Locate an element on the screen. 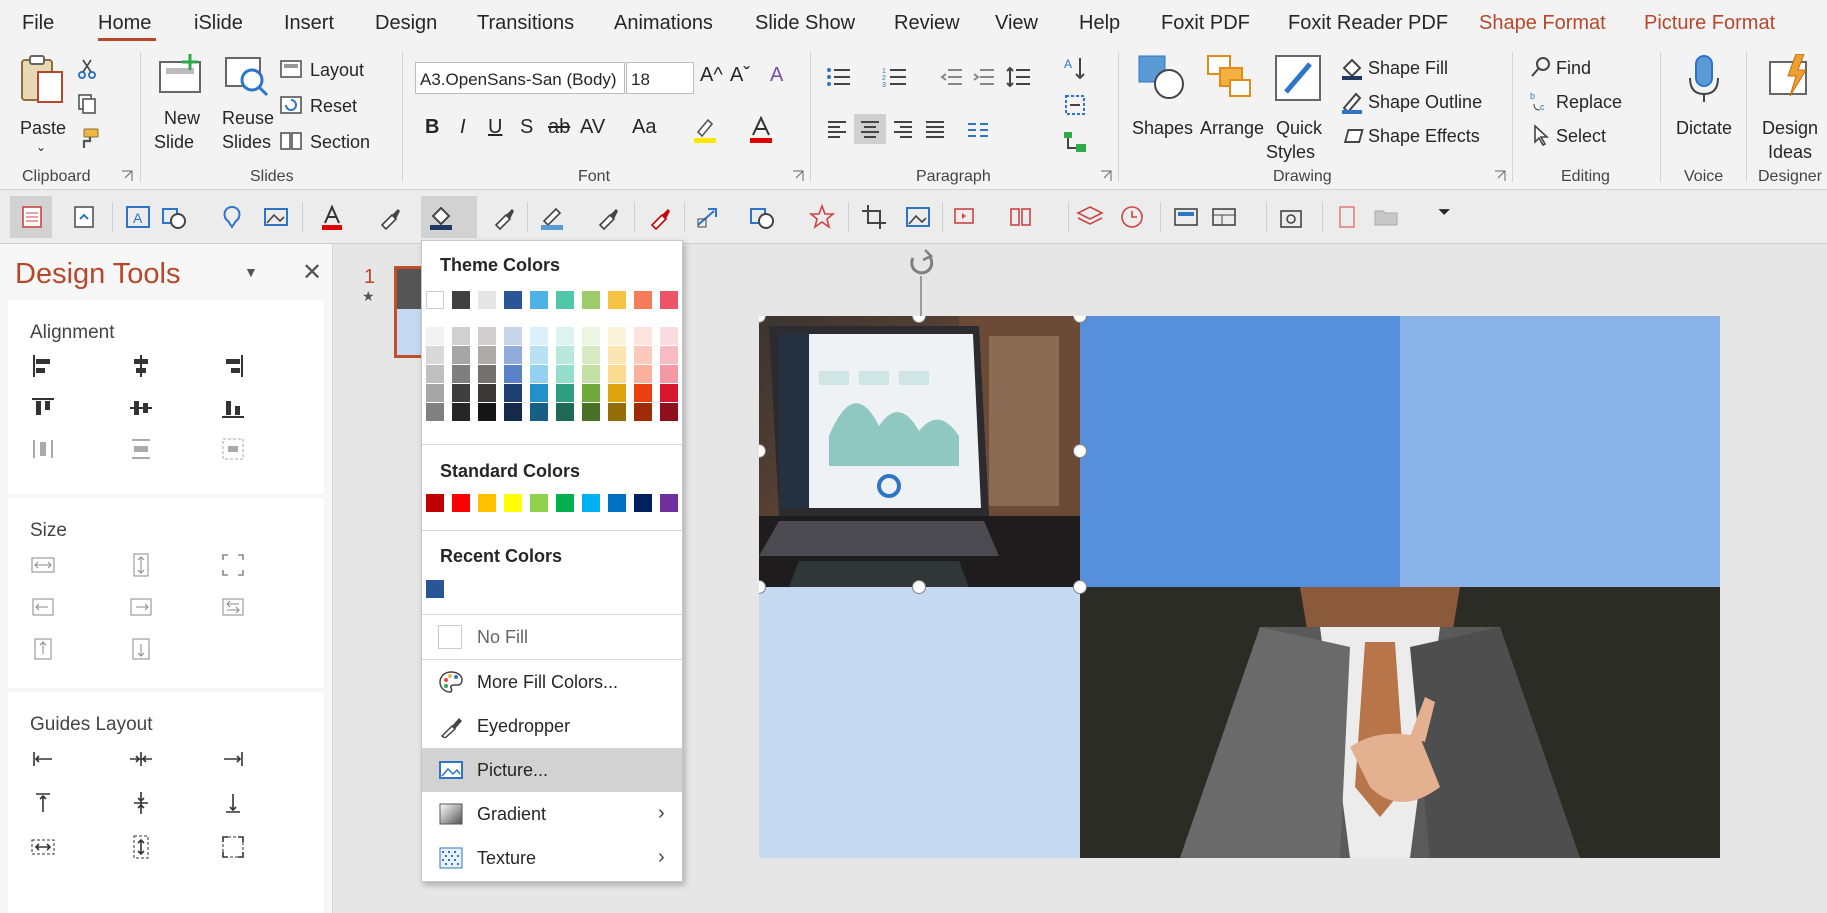 Image resolution: width=1827 pixels, height=913 pixels. panel-menu-icon: ▼ is located at coordinates (251, 272).